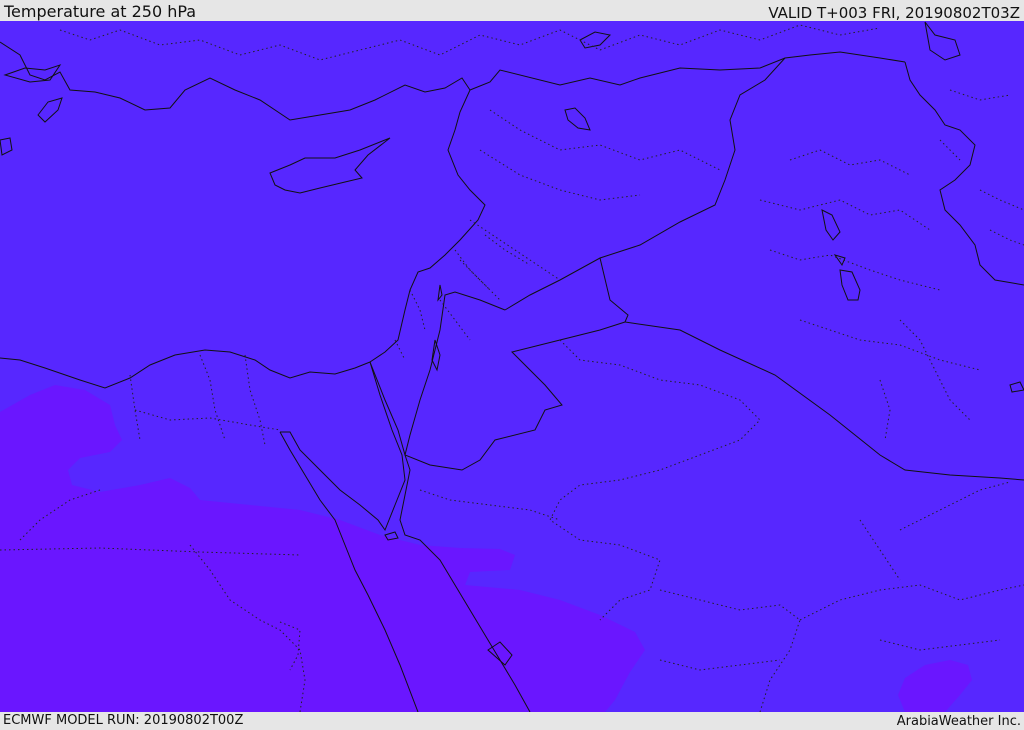 This screenshot has height=730, width=1024. What do you see at coordinates (330, 165) in the screenshot?
I see `cyprus-outline` at bounding box center [330, 165].